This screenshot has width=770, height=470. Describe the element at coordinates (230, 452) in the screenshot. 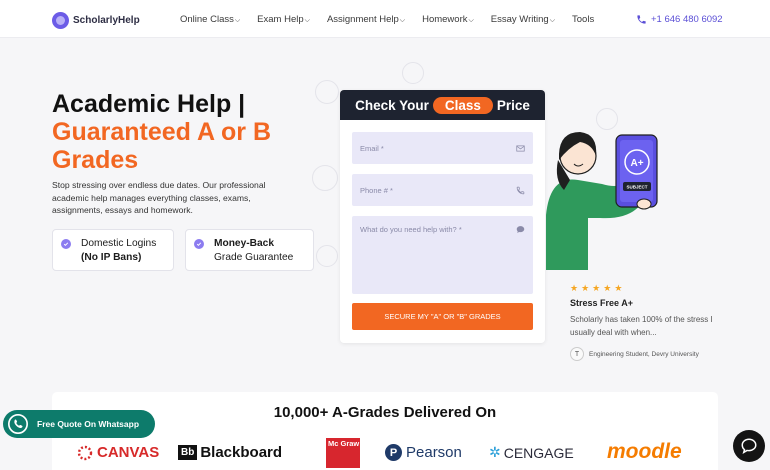

I see `logo-blackboard: Bb Blackboard` at that location.